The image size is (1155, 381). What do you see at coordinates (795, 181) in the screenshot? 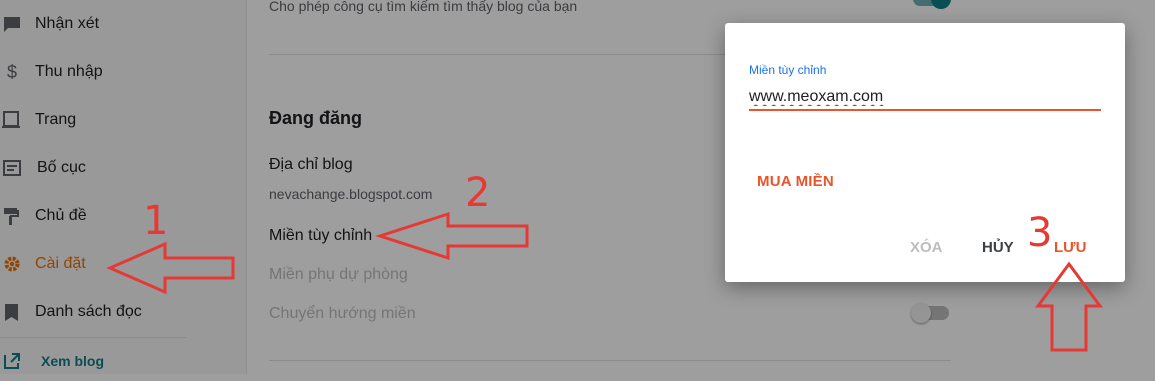
I see `buy-domain-link: MUA MIỀN` at bounding box center [795, 181].